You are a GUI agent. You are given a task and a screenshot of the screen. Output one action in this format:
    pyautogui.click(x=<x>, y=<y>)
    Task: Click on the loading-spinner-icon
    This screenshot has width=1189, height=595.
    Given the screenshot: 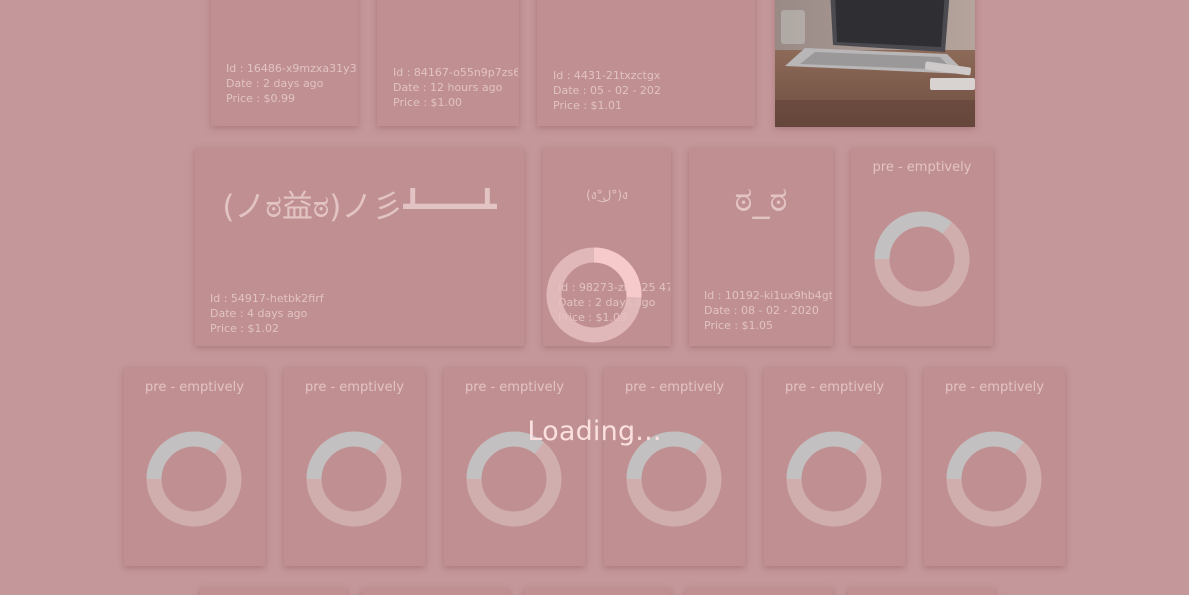 What is the action you would take?
    pyautogui.click(x=594, y=295)
    